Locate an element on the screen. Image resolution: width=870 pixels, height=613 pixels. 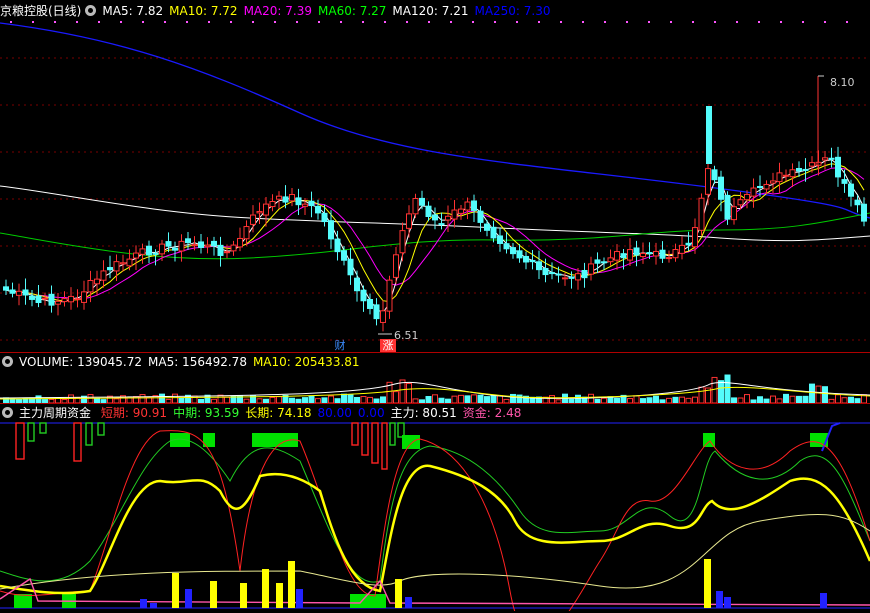
divider is located at coordinates (435, 352).